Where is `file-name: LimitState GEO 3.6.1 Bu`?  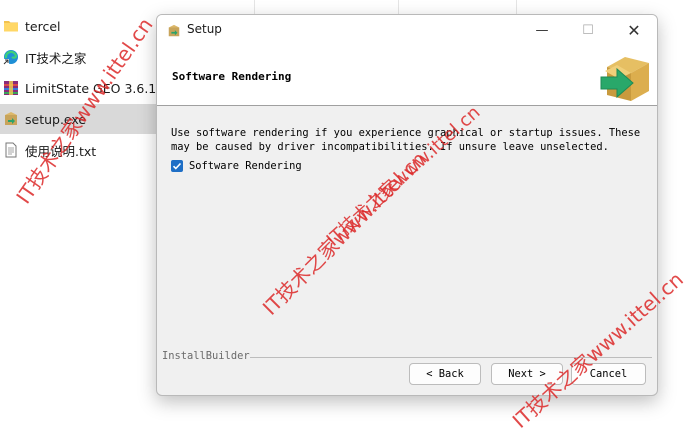 file-name: LimitState GEO 3.6.1 Bu is located at coordinates (92, 88).